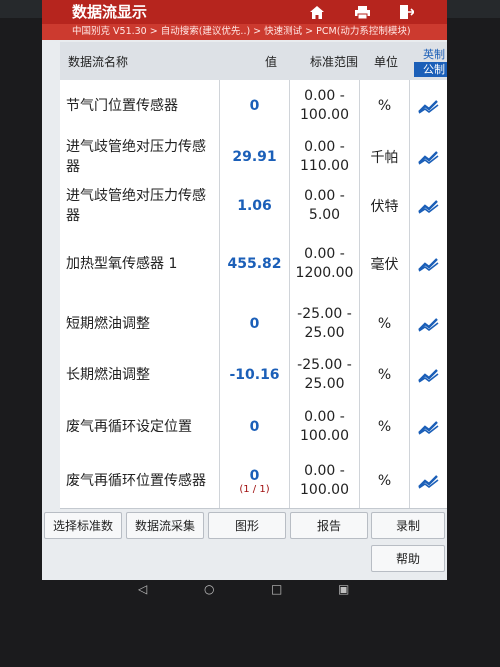 The width and height of the screenshot is (500, 667). What do you see at coordinates (325, 157) in the screenshot?
I see `row-range: 0.00 - 110.00` at bounding box center [325, 157].